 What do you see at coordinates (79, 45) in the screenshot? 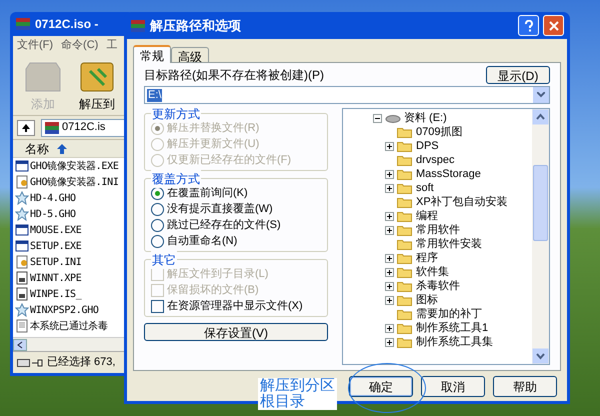
I see `menu-item: 命令(C)` at bounding box center [79, 45].